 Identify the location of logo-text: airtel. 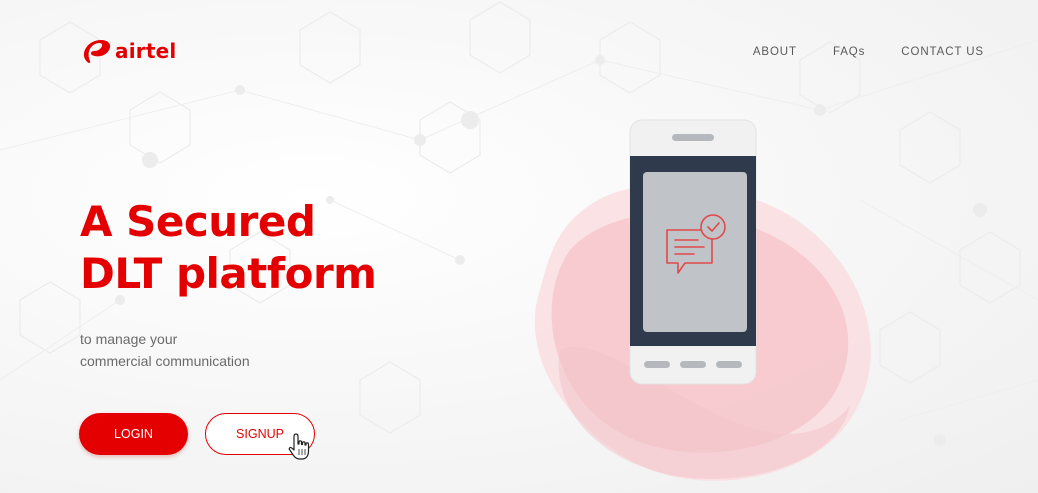
(146, 51).